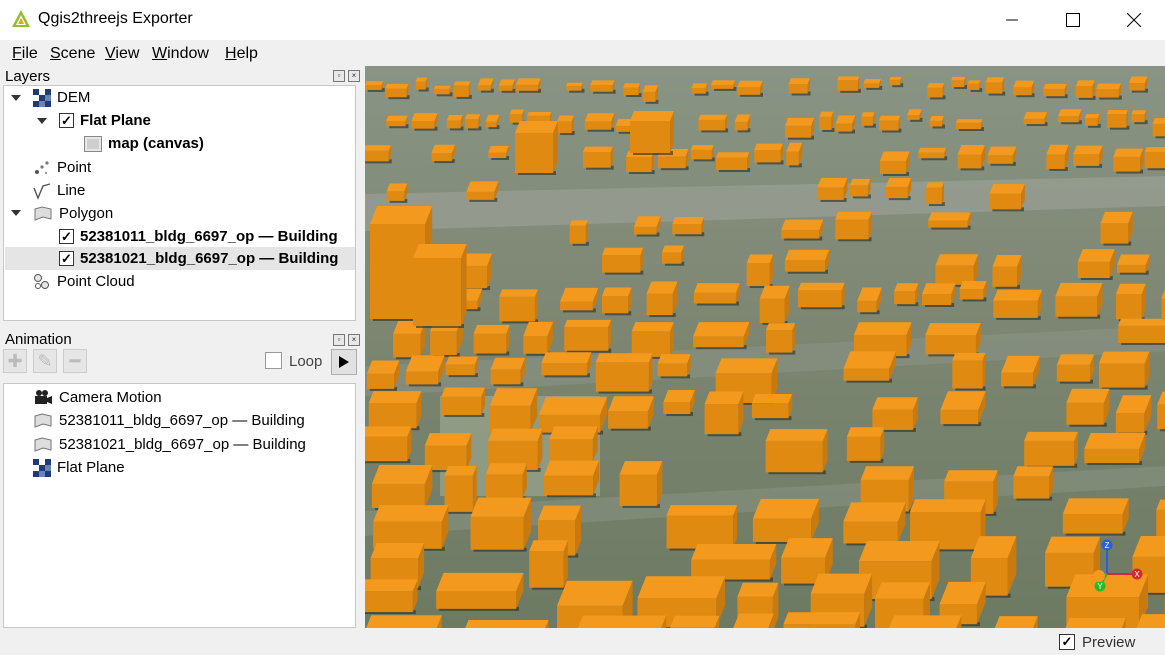 This screenshot has width=1165, height=655. Describe the element at coordinates (15, 361) in the screenshot. I see `add-keyframe-button: ✚` at that location.